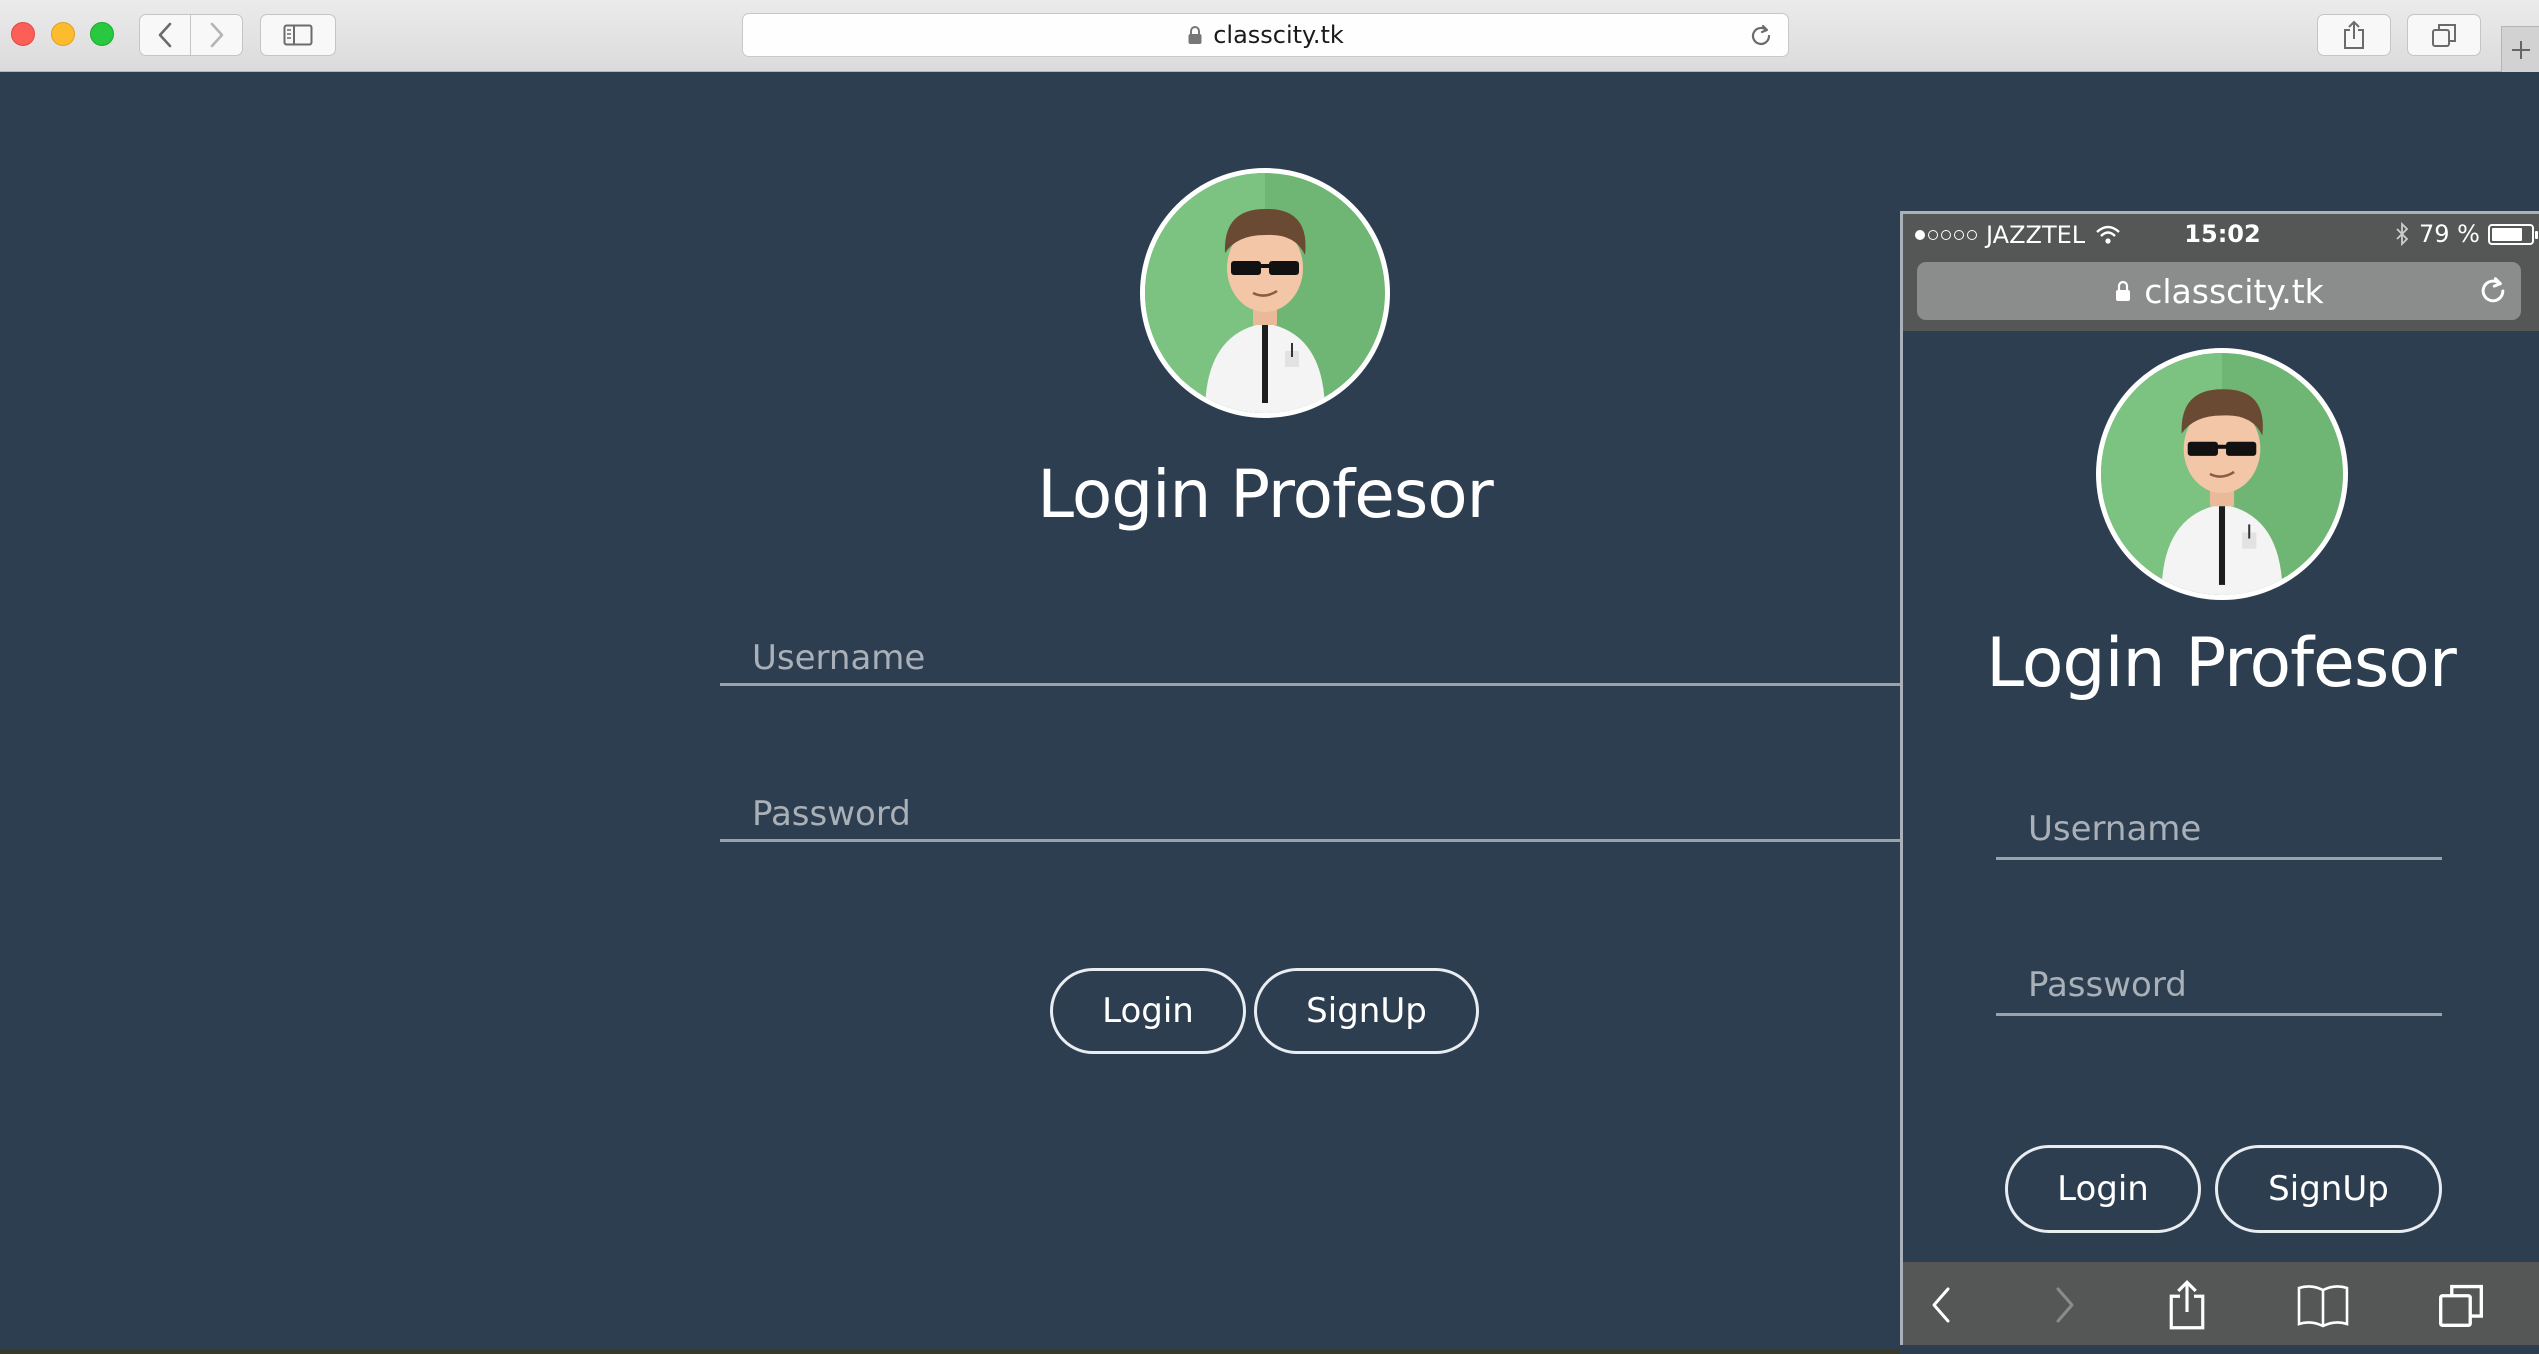 The image size is (2539, 1354). I want to click on forward-button, so click(216, 35).